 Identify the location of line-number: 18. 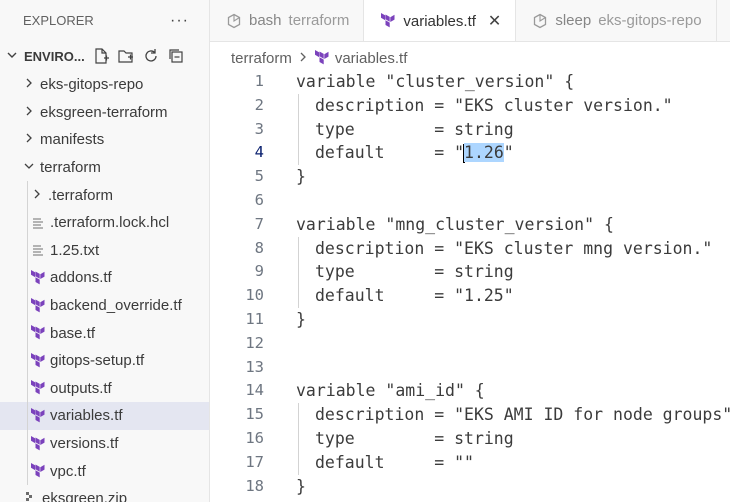
(254, 485).